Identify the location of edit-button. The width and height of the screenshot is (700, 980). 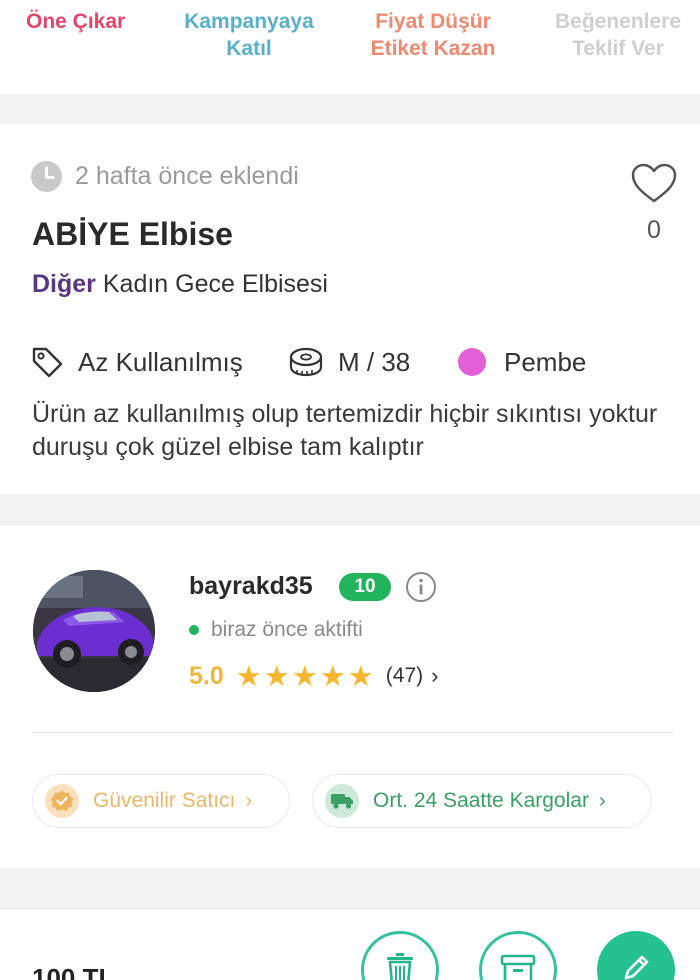
(636, 955).